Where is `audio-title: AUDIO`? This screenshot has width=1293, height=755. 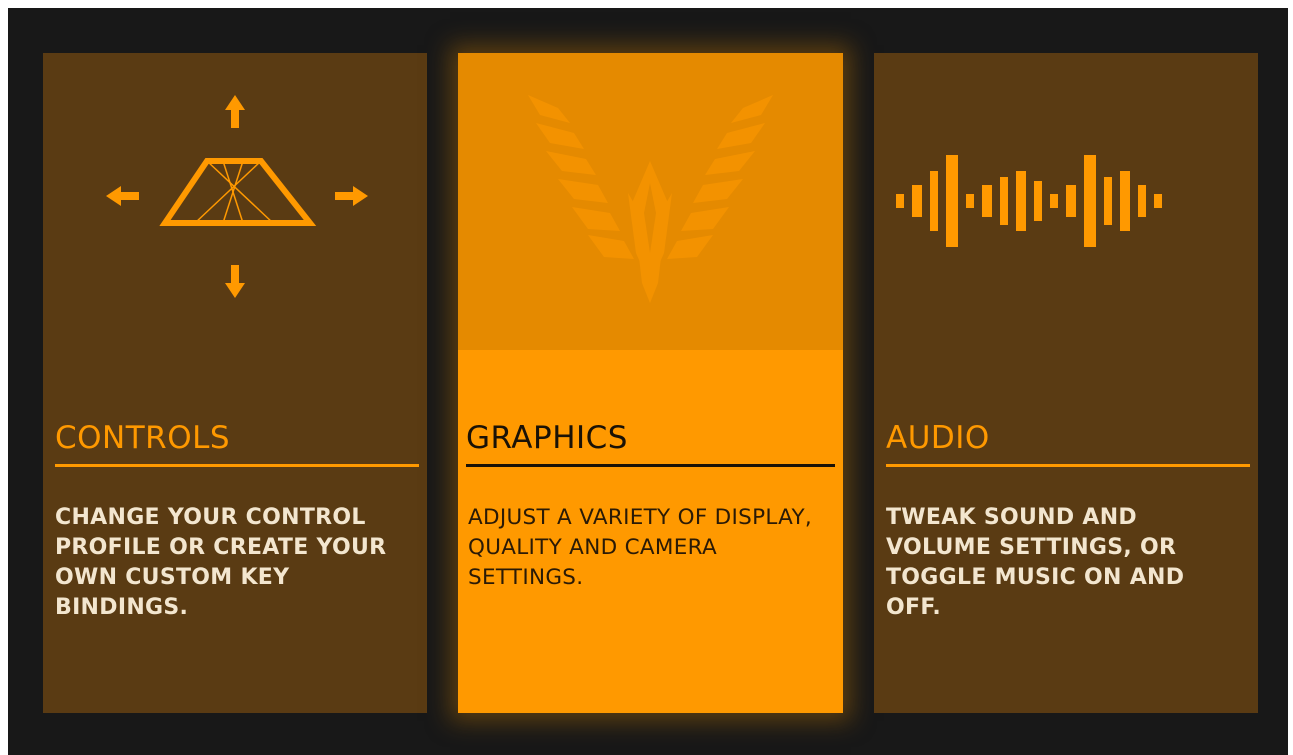
audio-title: AUDIO is located at coordinates (1068, 443).